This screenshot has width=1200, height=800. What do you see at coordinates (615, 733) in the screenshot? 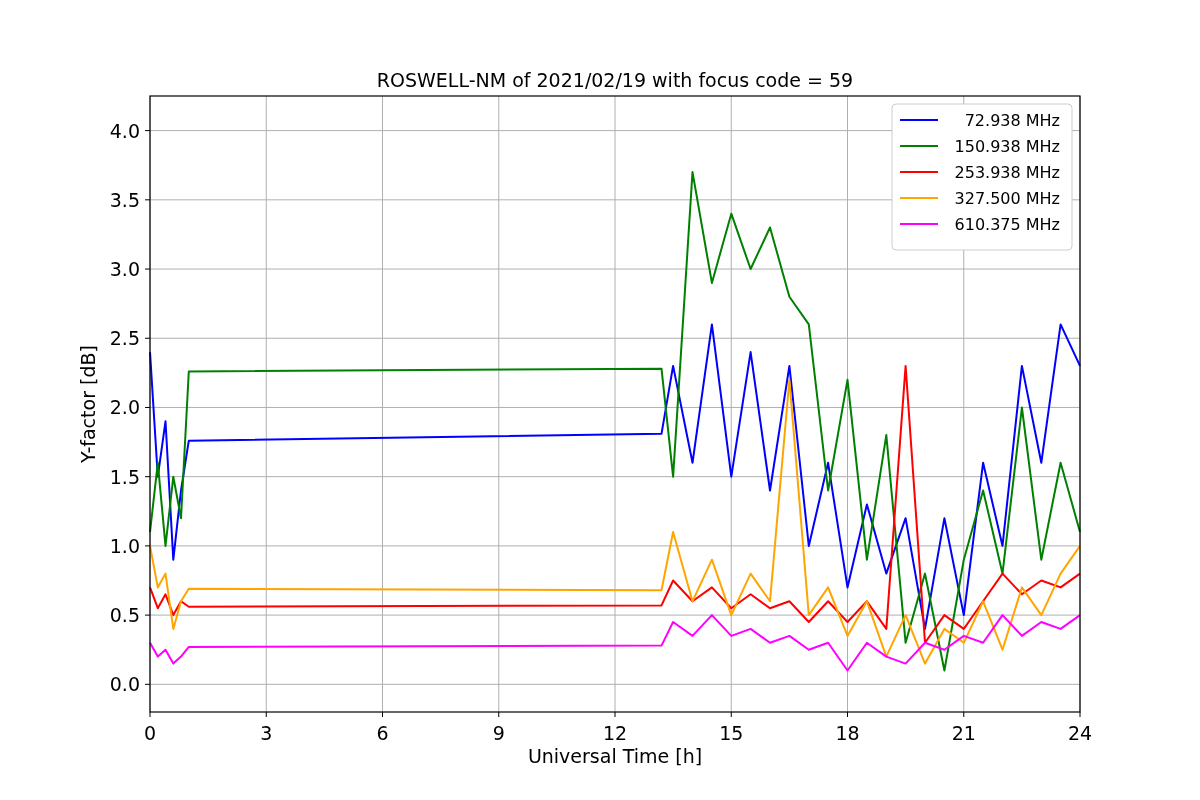
I see `tick-label: 12` at bounding box center [615, 733].